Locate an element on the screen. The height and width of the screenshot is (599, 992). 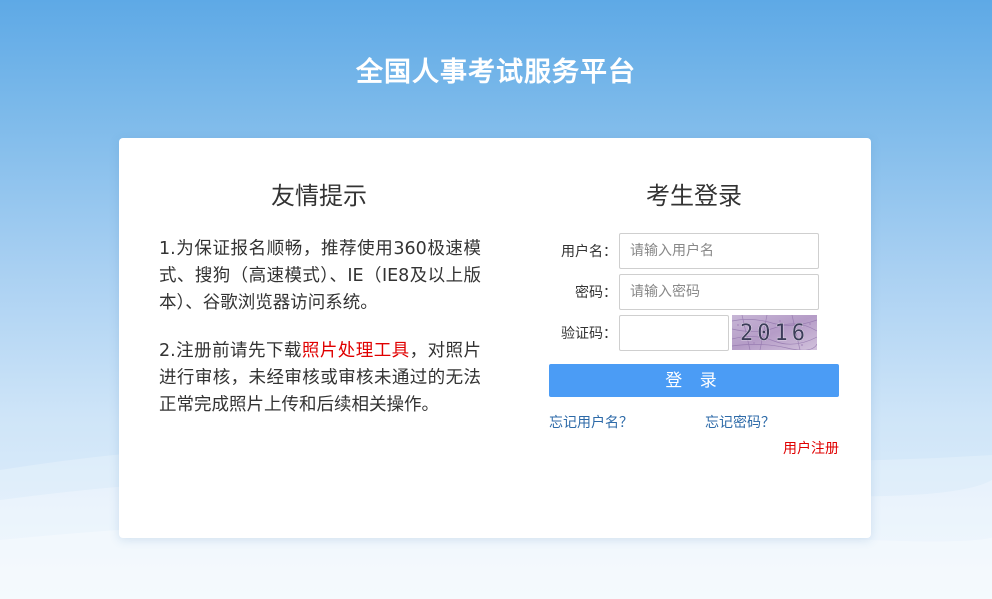
captcha-code-text: 2016 is located at coordinates (774, 333).